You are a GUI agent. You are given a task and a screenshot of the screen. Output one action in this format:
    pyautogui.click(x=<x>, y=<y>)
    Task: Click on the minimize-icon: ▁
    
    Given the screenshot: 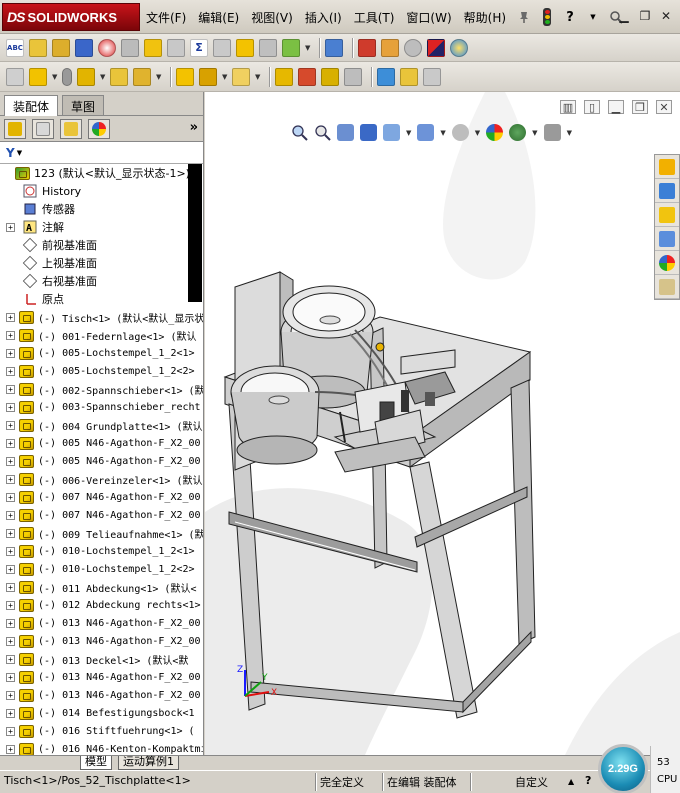 What is the action you would take?
    pyautogui.click(x=624, y=16)
    